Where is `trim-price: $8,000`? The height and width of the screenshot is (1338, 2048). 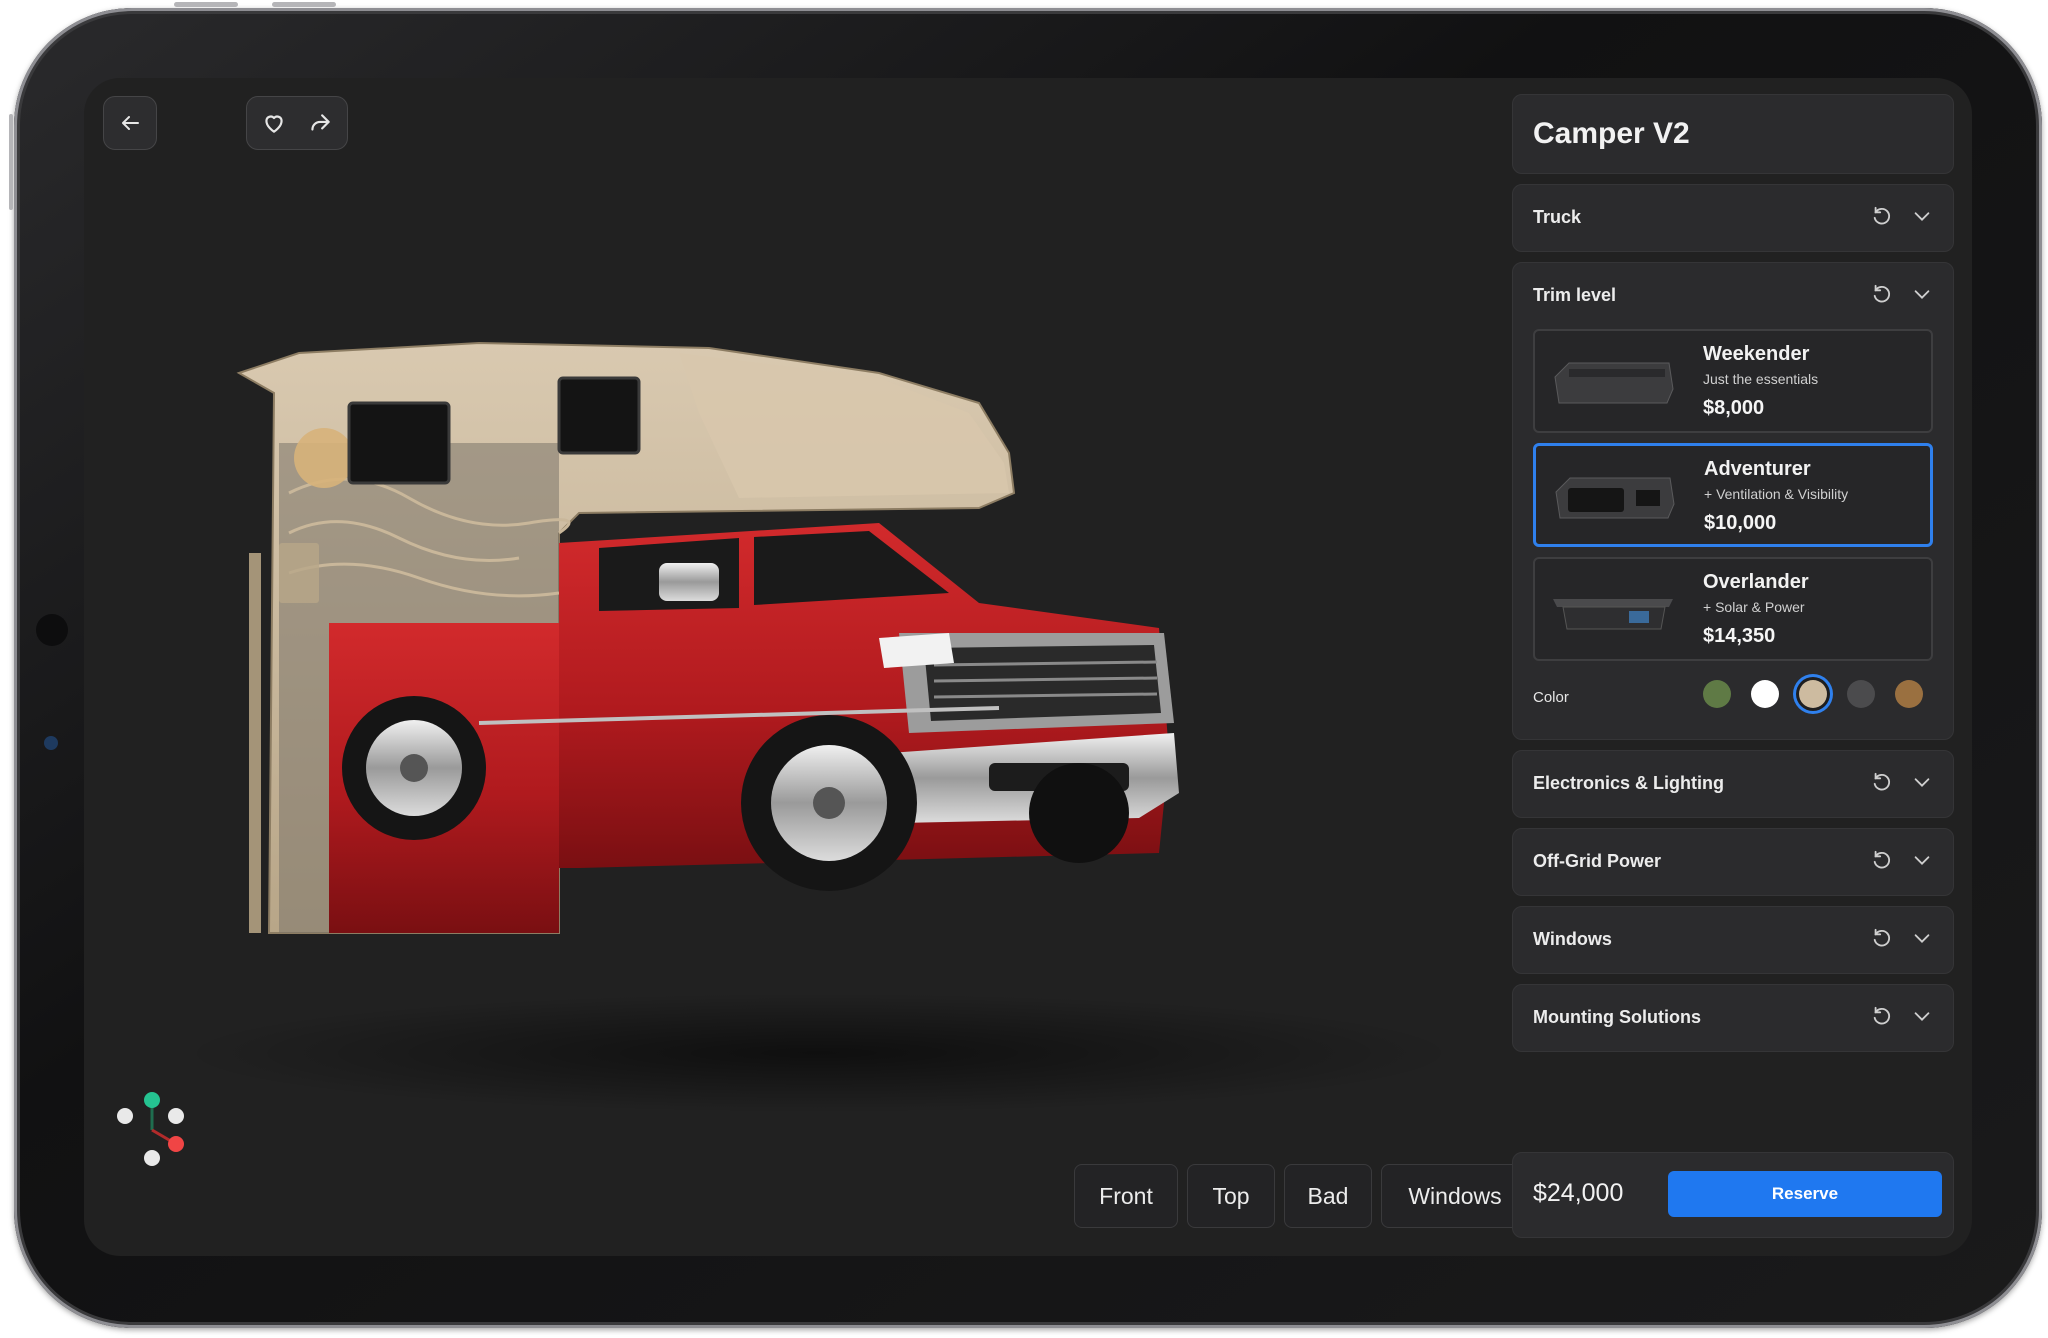
trim-price: $8,000 is located at coordinates (1734, 408).